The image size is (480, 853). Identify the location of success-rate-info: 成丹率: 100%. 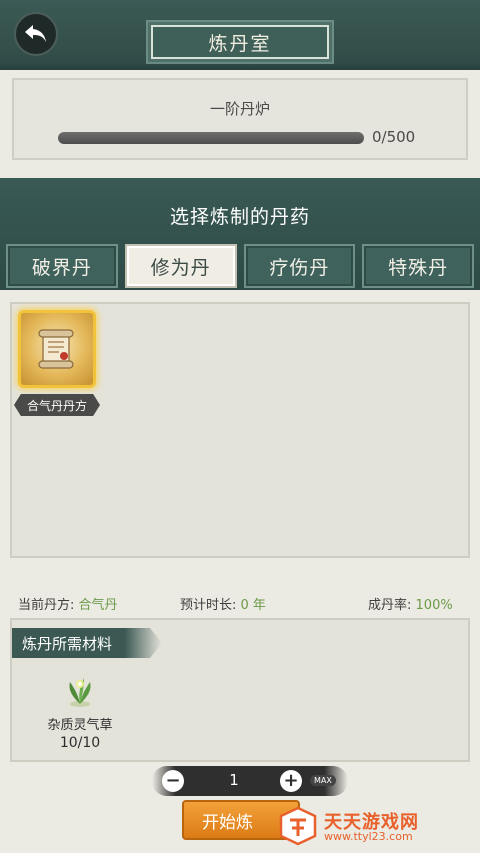
(410, 603).